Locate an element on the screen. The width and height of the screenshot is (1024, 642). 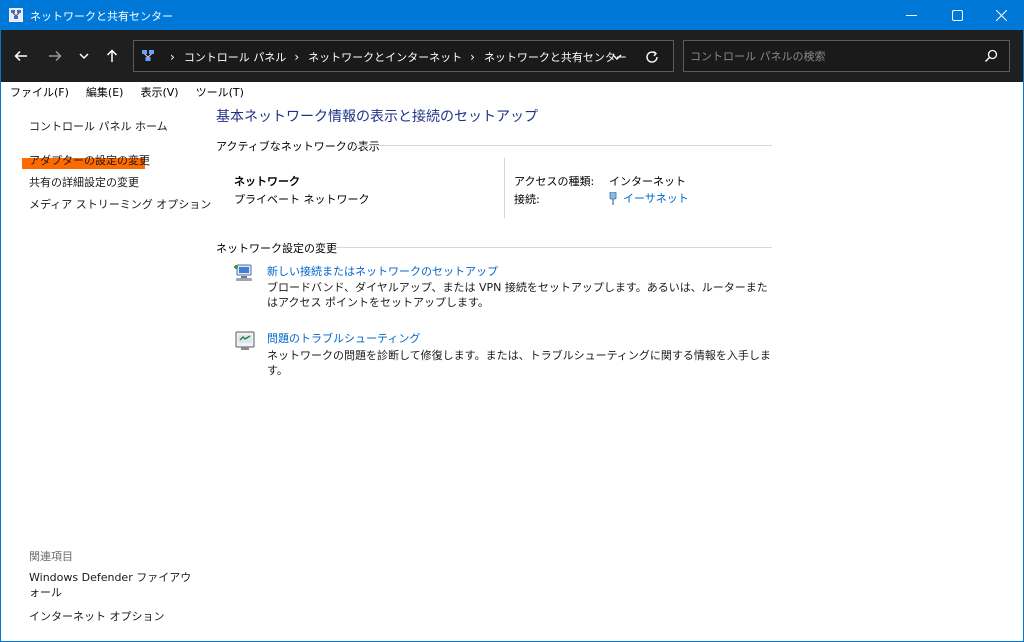
related-heading: 関連項目 is located at coordinates (51, 556).